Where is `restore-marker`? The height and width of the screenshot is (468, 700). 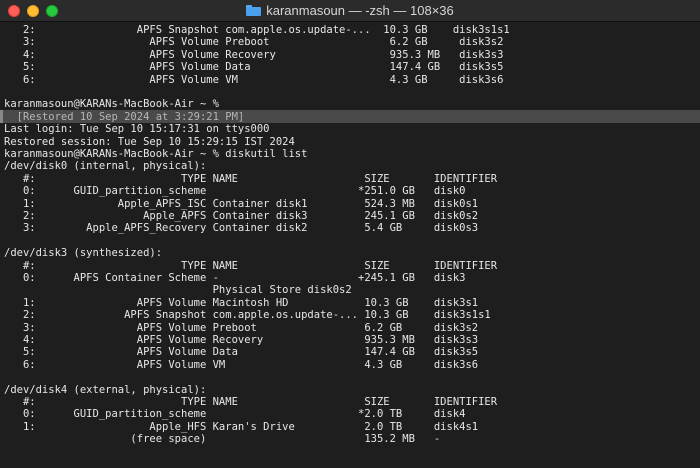 restore-marker is located at coordinates (1, 117).